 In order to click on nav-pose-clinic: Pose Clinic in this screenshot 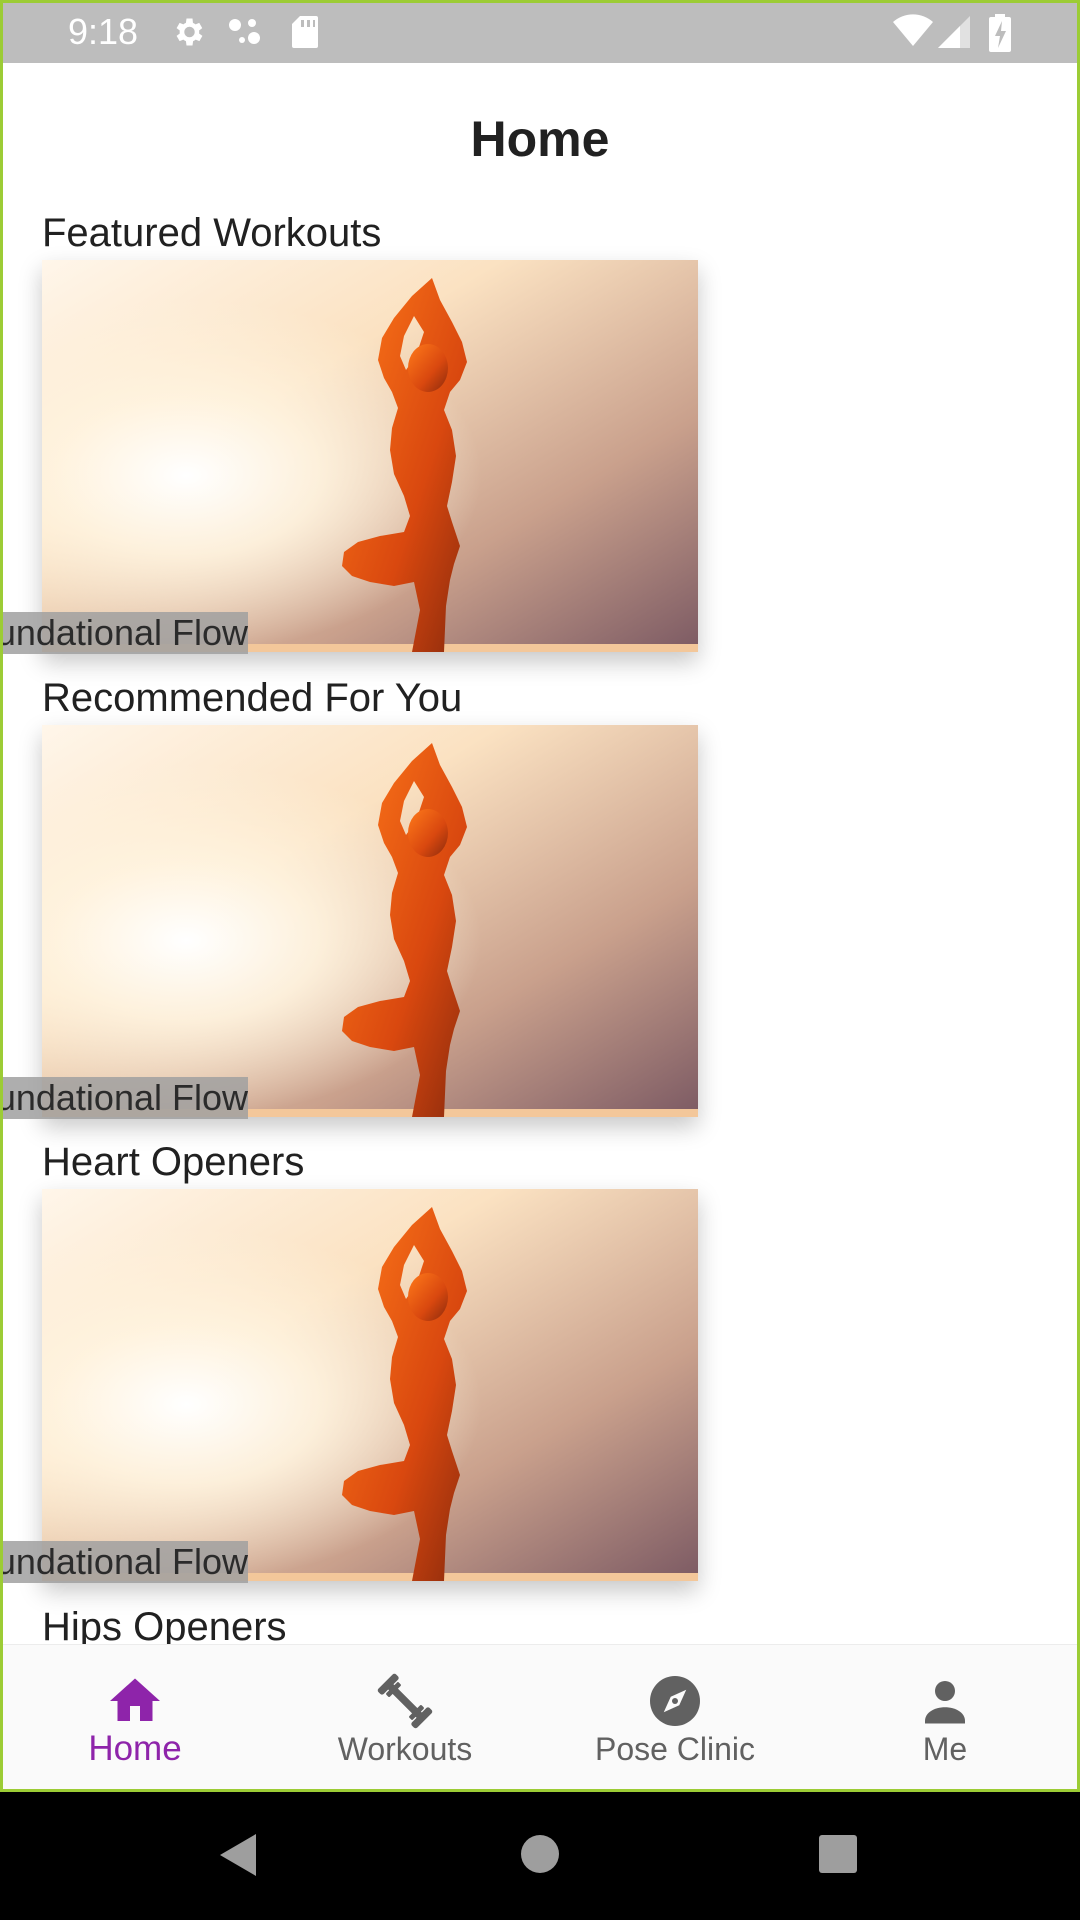, I will do `click(675, 1718)`.